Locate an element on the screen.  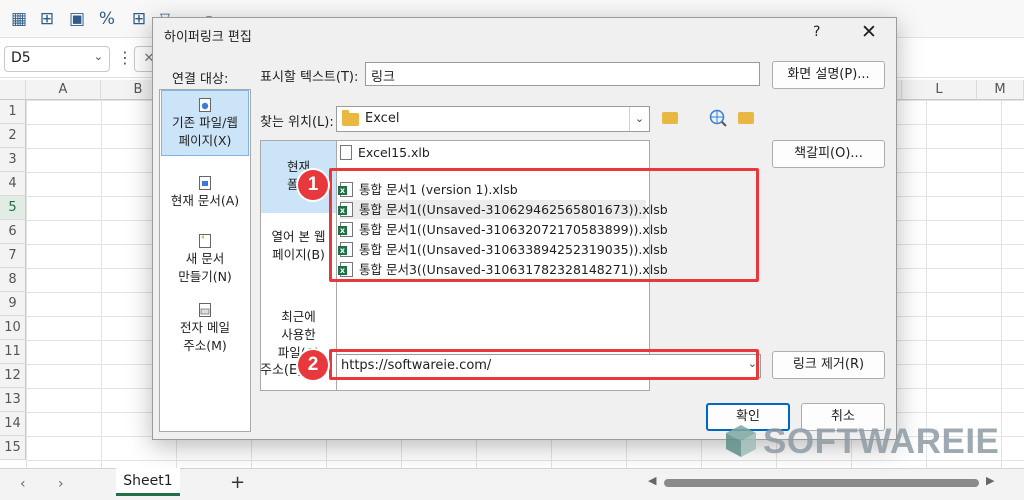
link-to-label-line: 전자 메일 is located at coordinates (205, 327).